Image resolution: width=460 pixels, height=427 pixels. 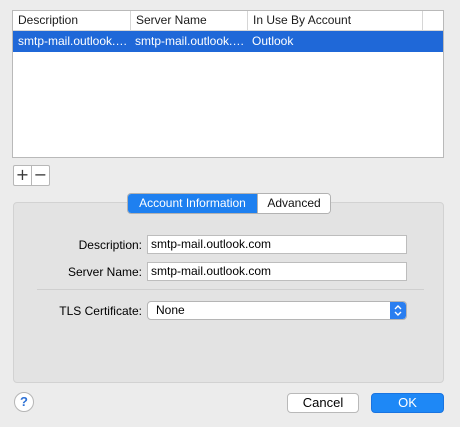 What do you see at coordinates (398, 310) in the screenshot?
I see `updown-chevron-icon` at bounding box center [398, 310].